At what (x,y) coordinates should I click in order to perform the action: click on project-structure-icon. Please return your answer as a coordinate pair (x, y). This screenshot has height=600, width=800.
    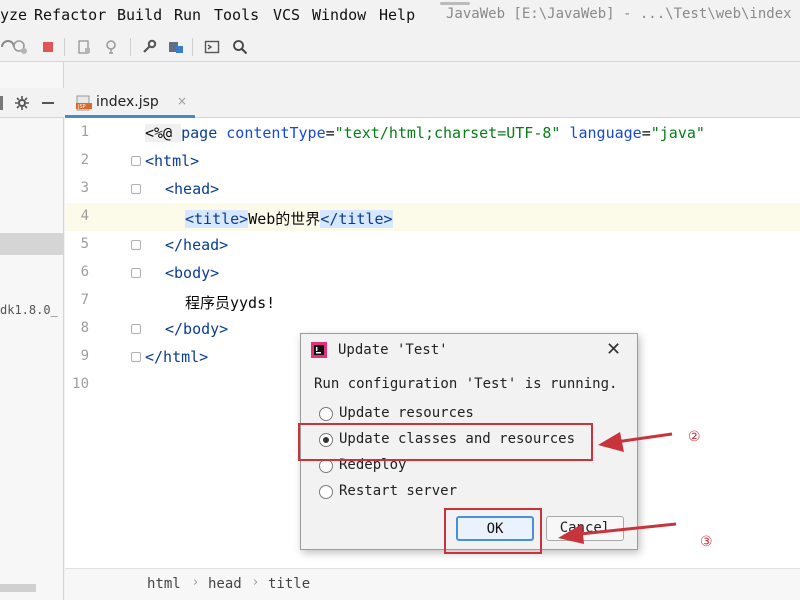
    Looking at the image, I should click on (176, 47).